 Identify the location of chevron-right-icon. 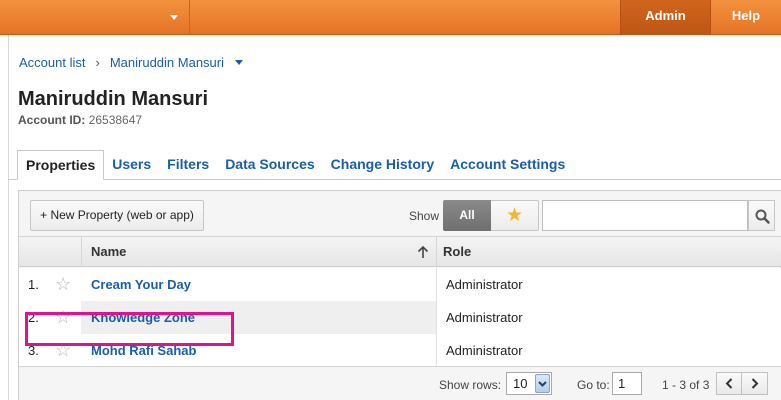
(755, 383).